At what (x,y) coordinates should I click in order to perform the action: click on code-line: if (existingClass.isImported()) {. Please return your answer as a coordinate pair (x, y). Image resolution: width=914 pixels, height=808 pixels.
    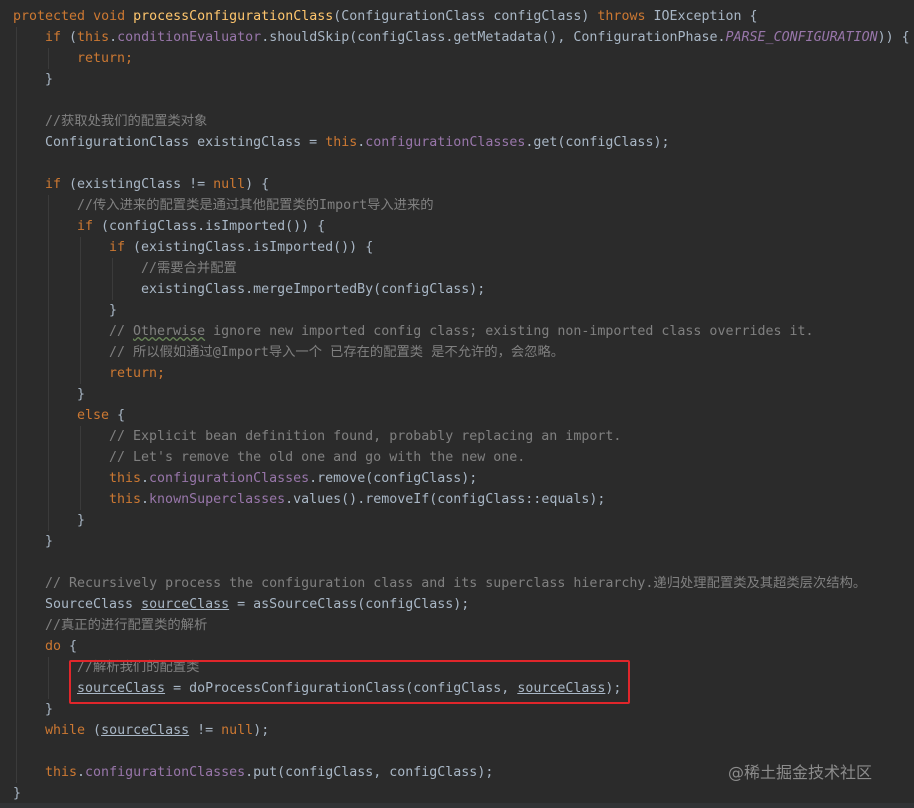
    Looking at the image, I should click on (241, 247).